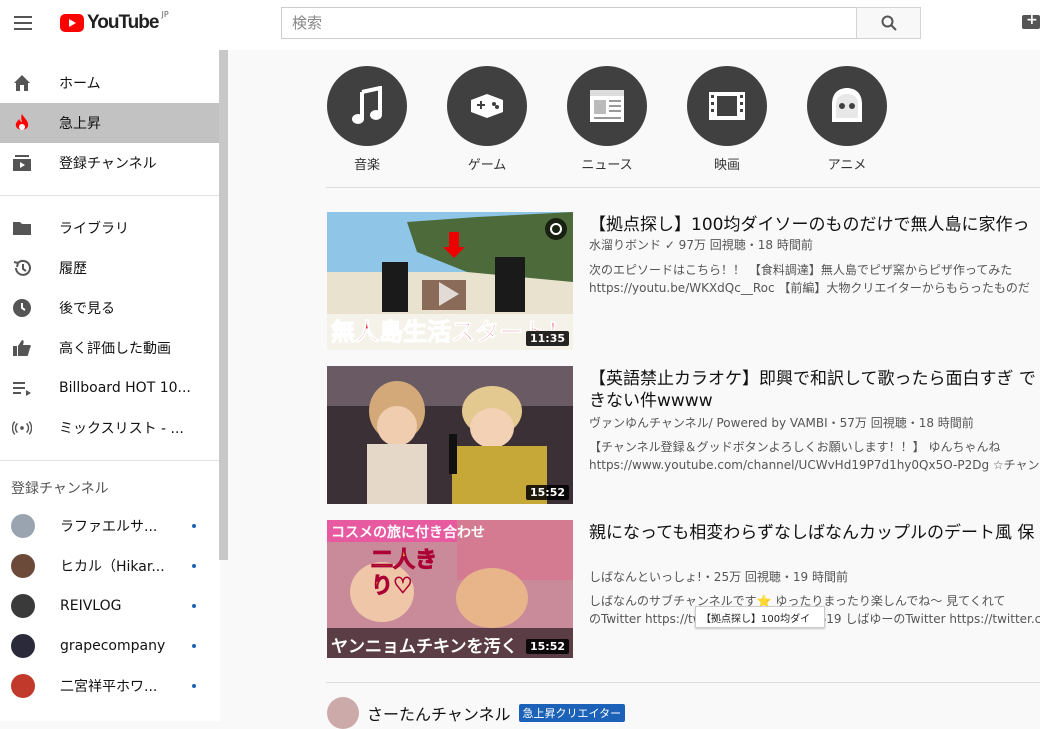 Image resolution: width=1040 pixels, height=729 pixels. I want to click on search-icon, so click(889, 23).